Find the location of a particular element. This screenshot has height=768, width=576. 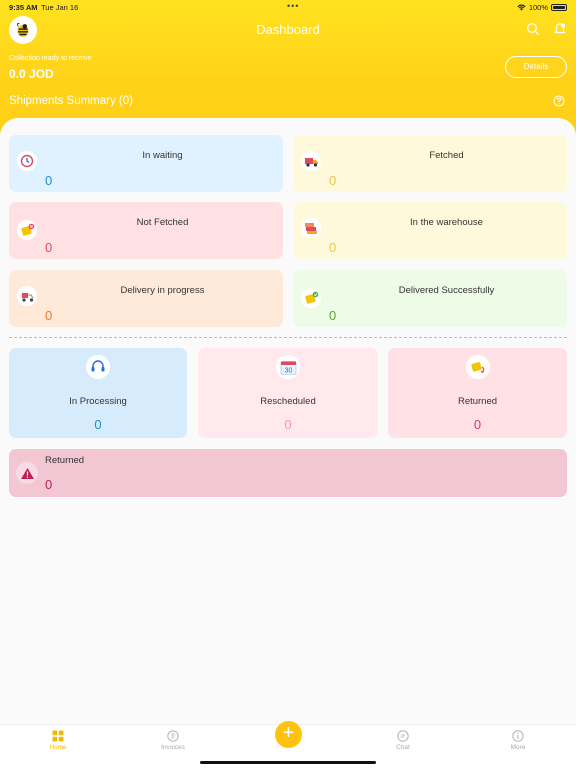

card-delivery-in-progress: Delivery in progress 0 is located at coordinates (146, 298).